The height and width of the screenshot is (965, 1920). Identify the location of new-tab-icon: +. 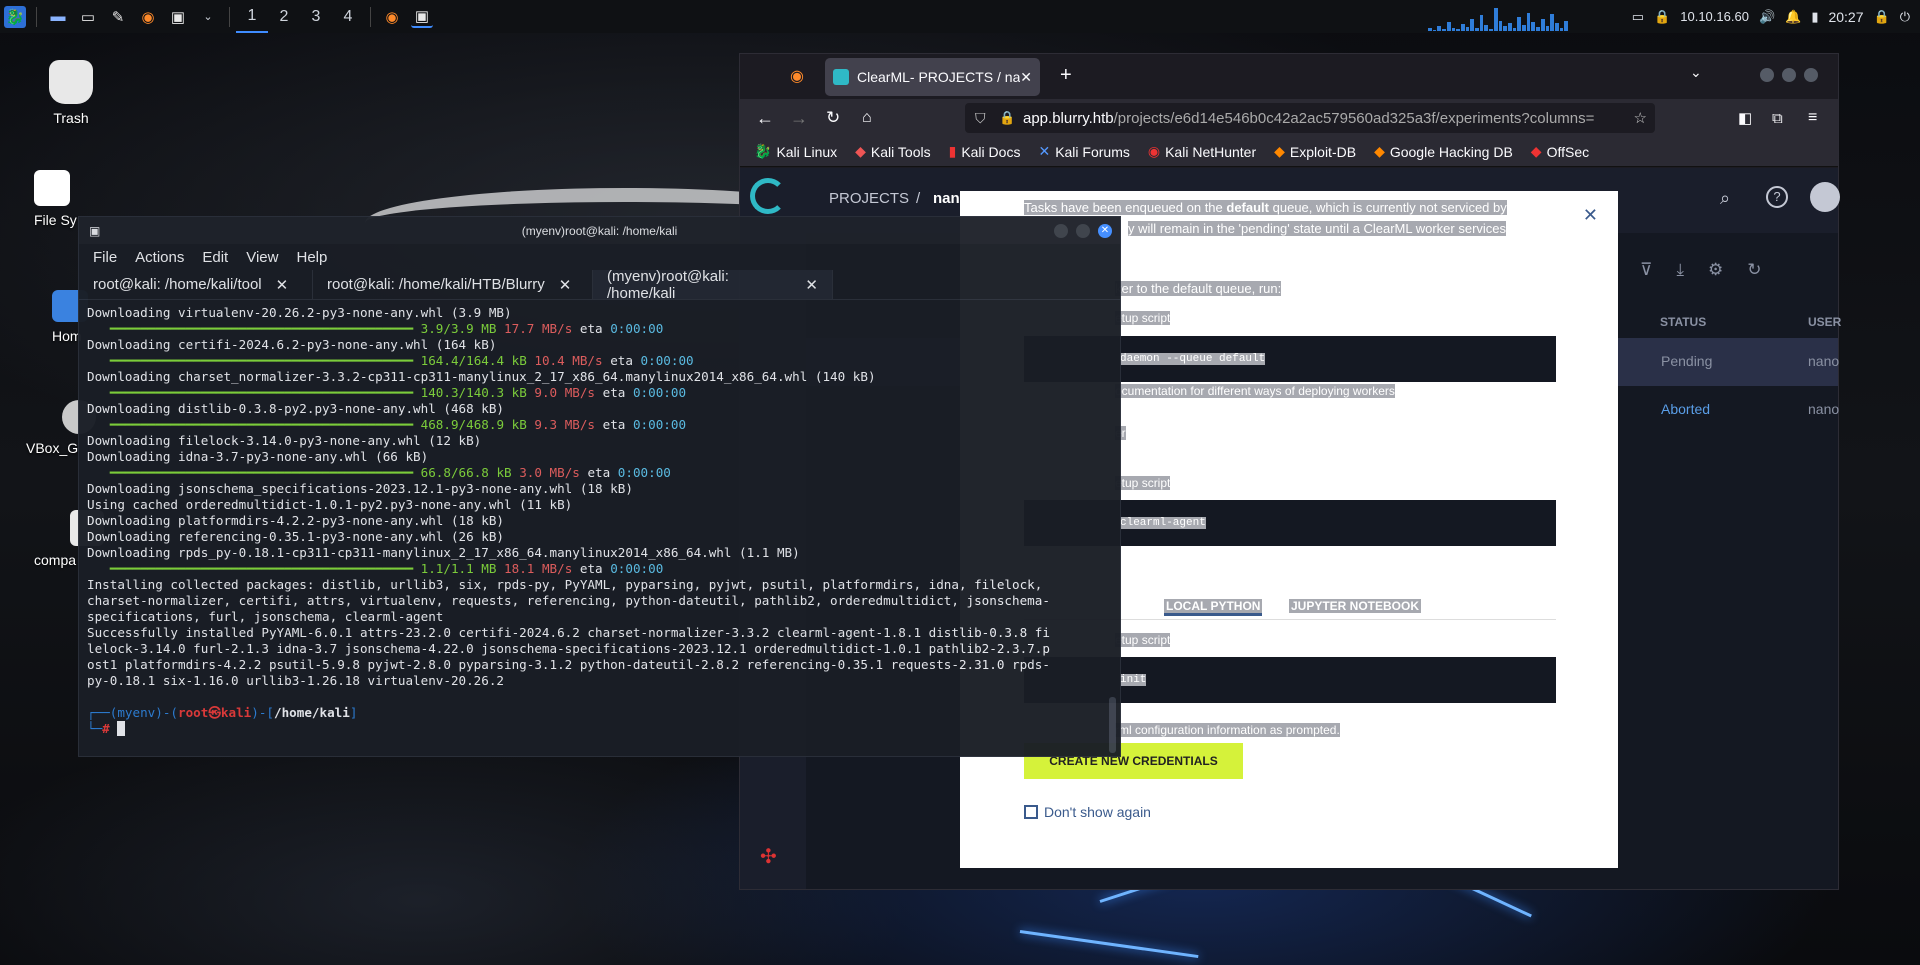
(1066, 75).